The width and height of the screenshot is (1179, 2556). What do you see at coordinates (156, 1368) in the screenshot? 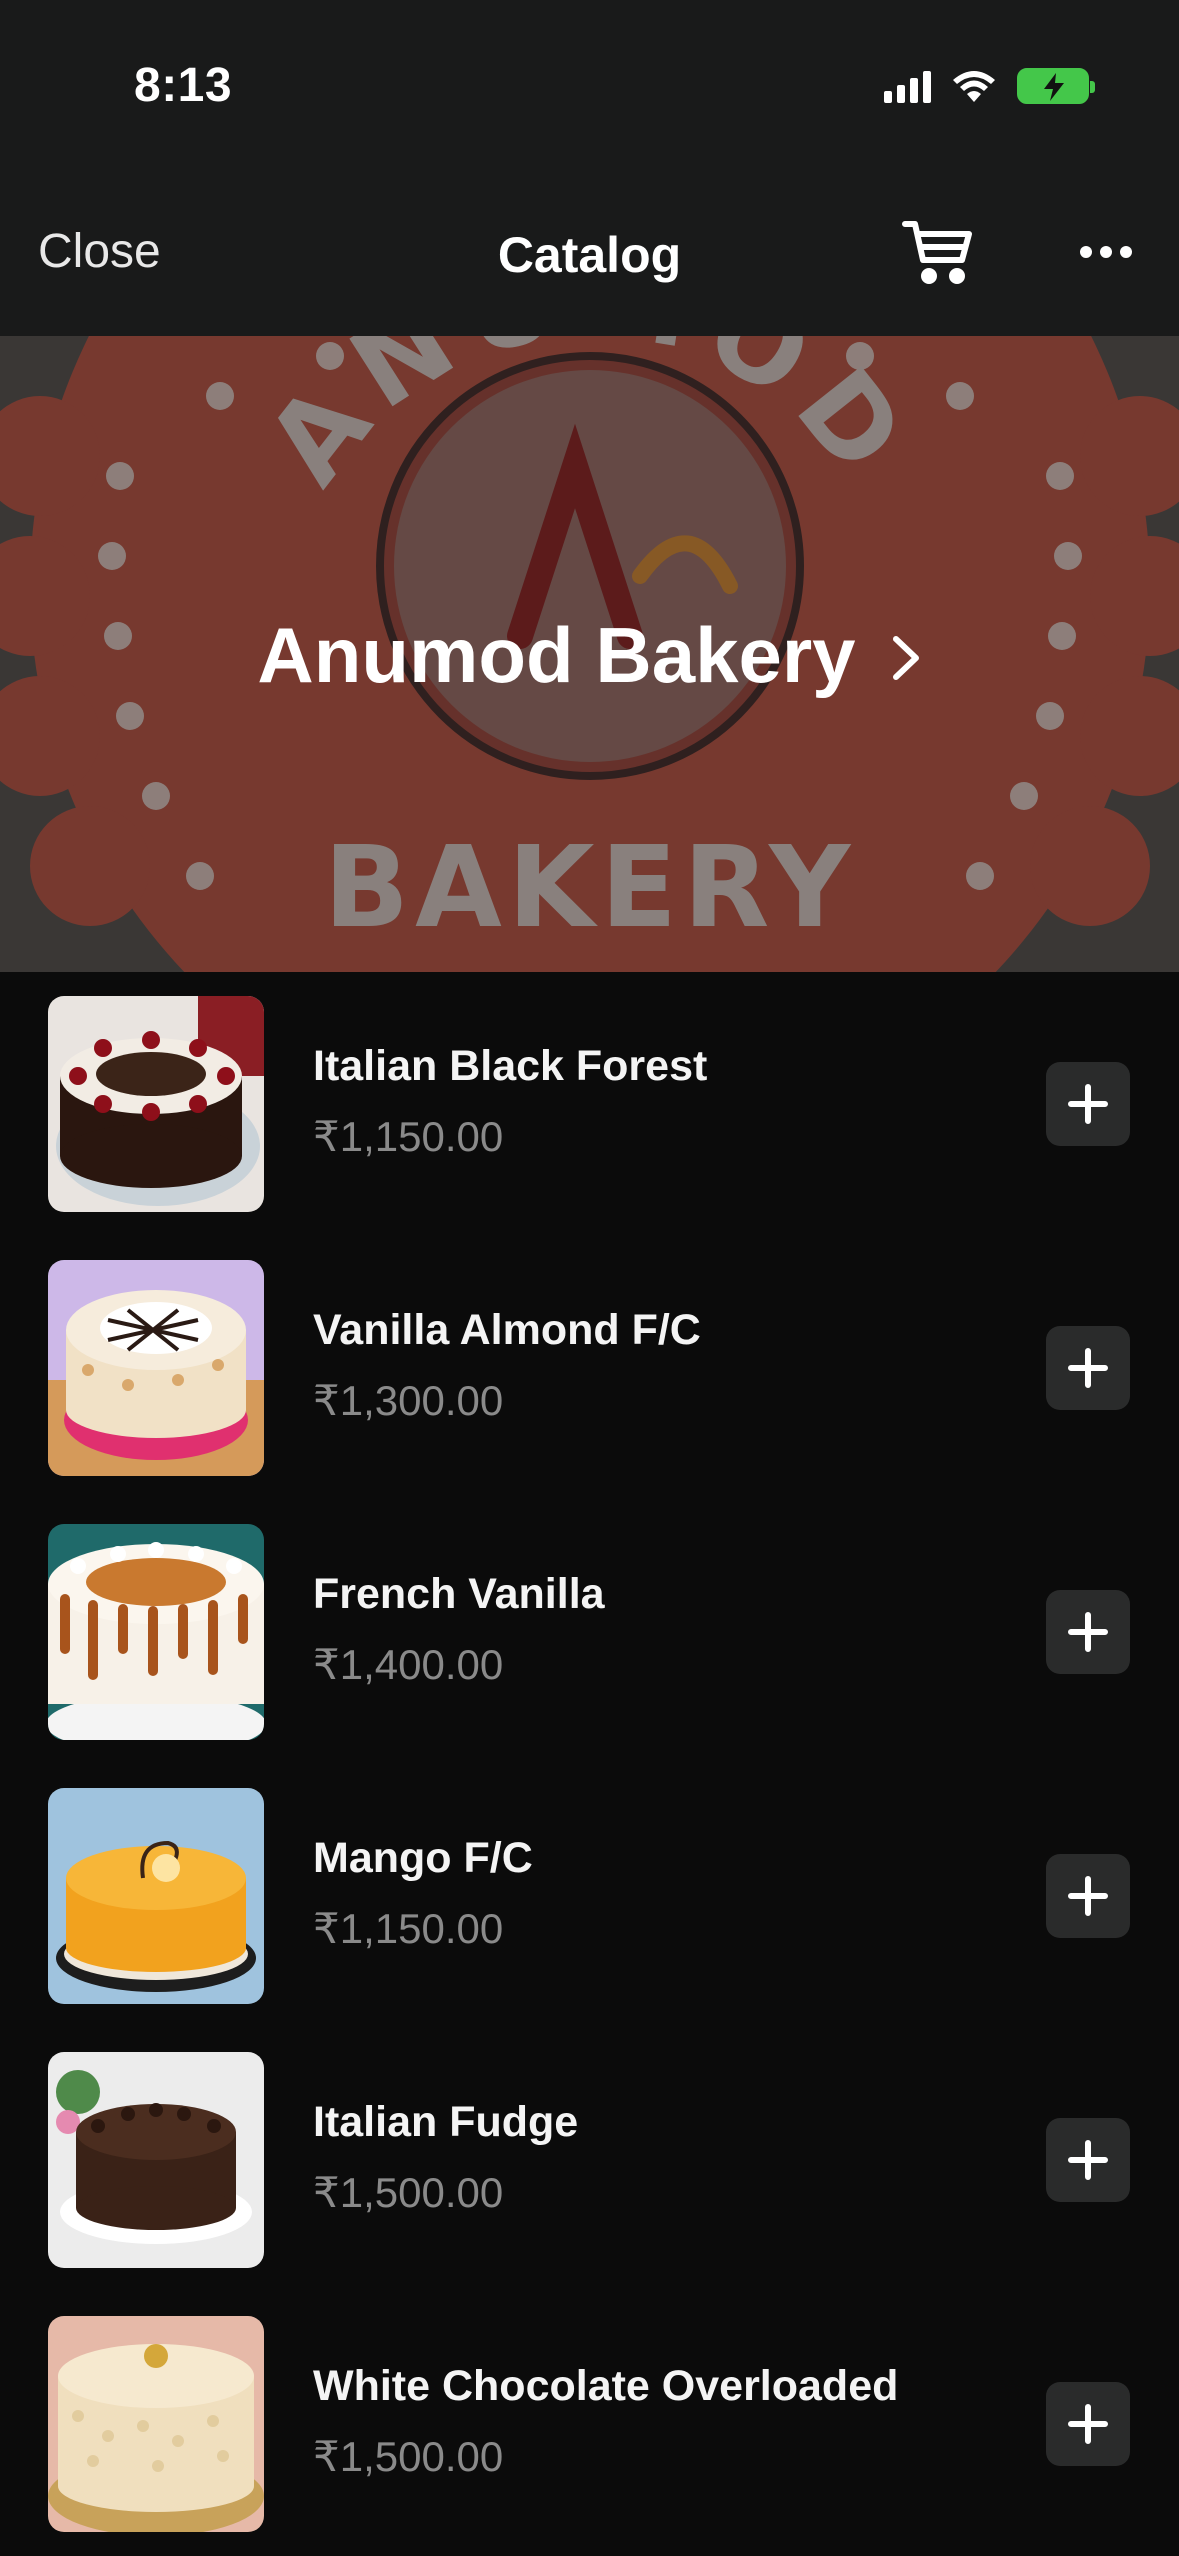
I see `vanilla-almond-cake-photo` at bounding box center [156, 1368].